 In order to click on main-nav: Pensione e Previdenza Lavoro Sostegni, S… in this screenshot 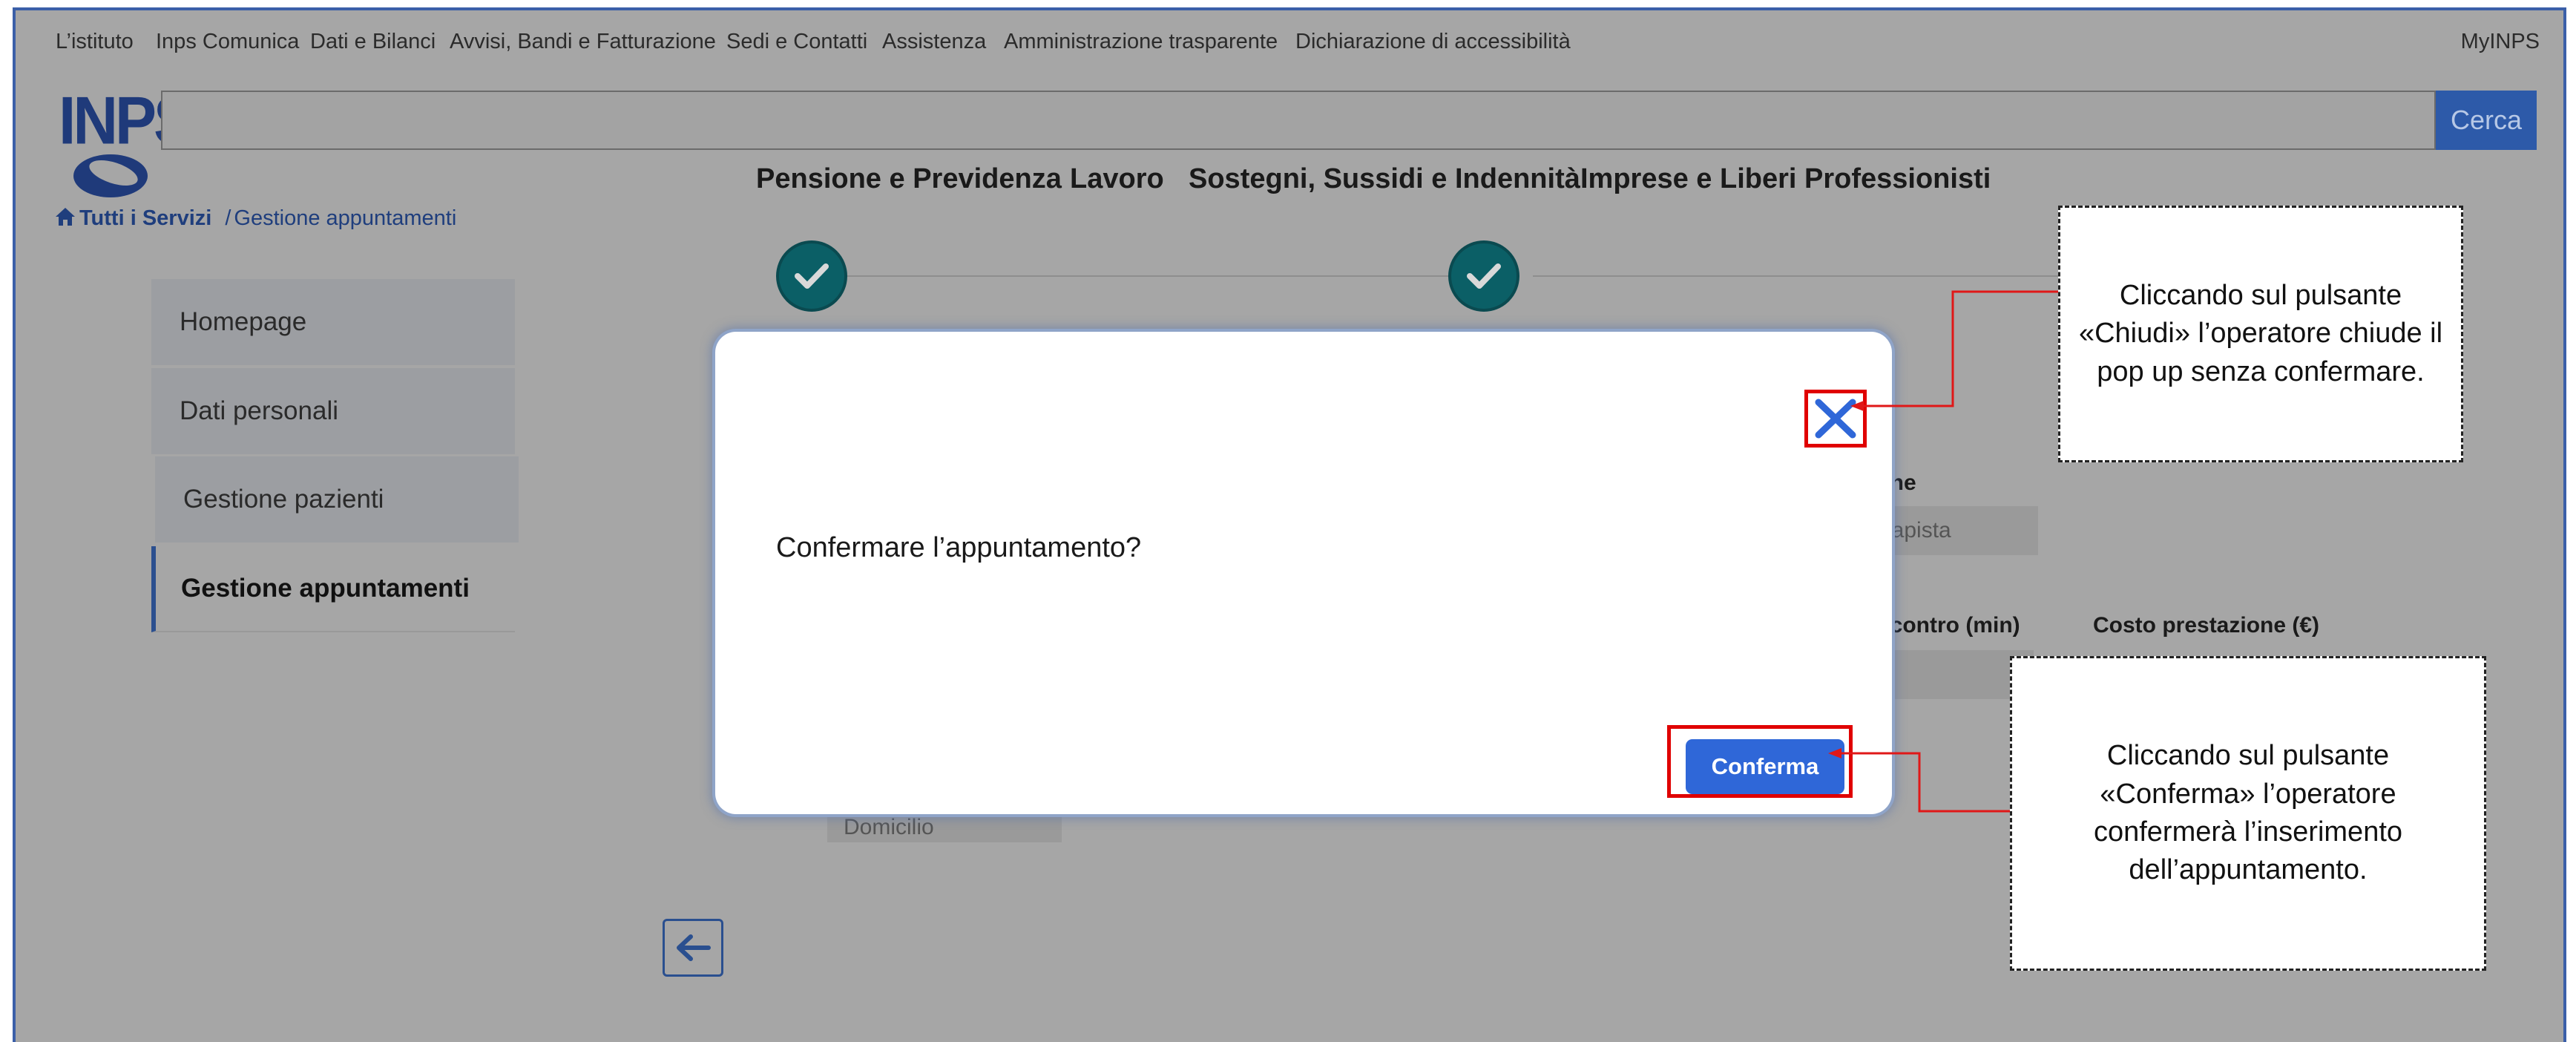, I will do `click(1289, 184)`.